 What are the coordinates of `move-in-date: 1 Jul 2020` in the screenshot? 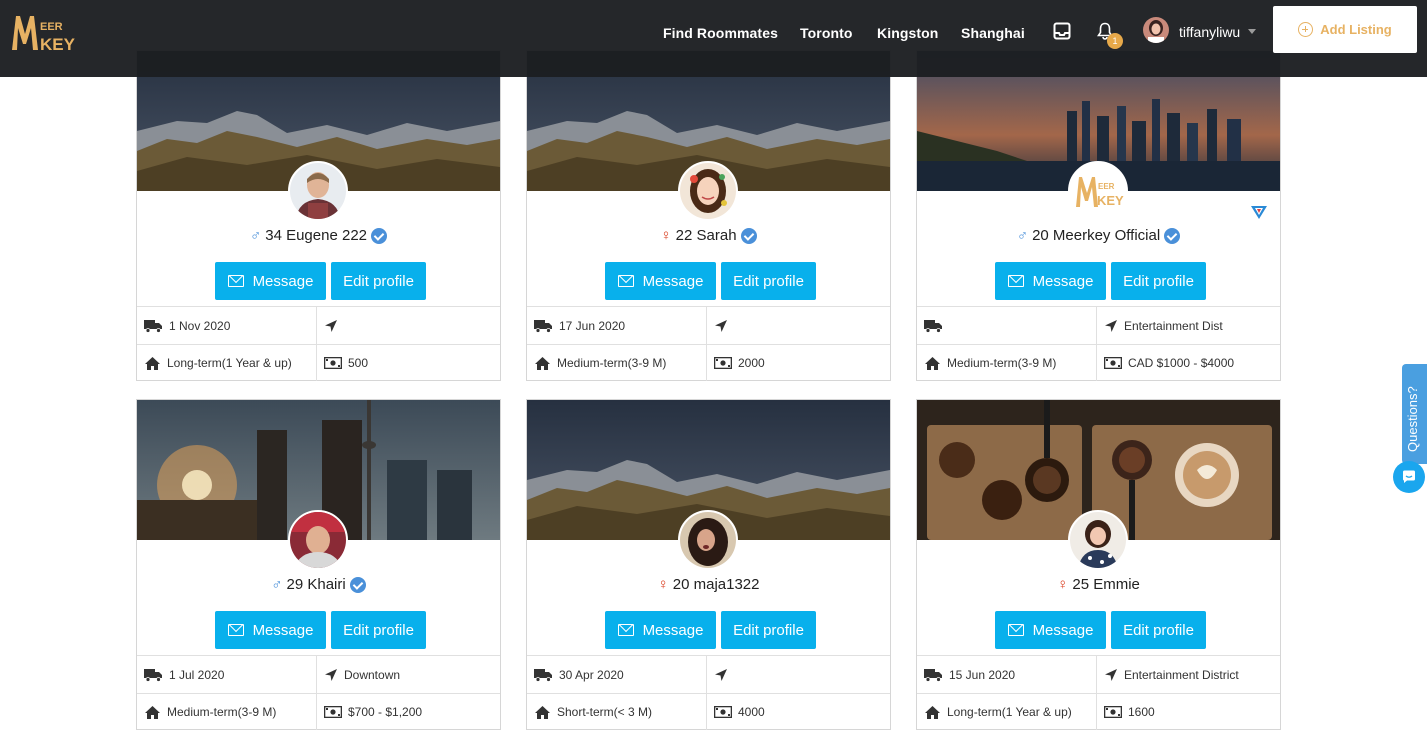 It's located at (227, 674).